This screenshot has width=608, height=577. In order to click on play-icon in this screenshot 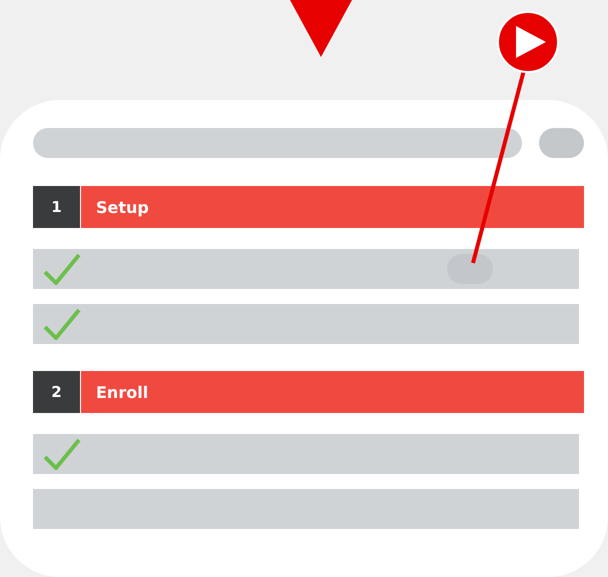, I will do `click(528, 42)`.